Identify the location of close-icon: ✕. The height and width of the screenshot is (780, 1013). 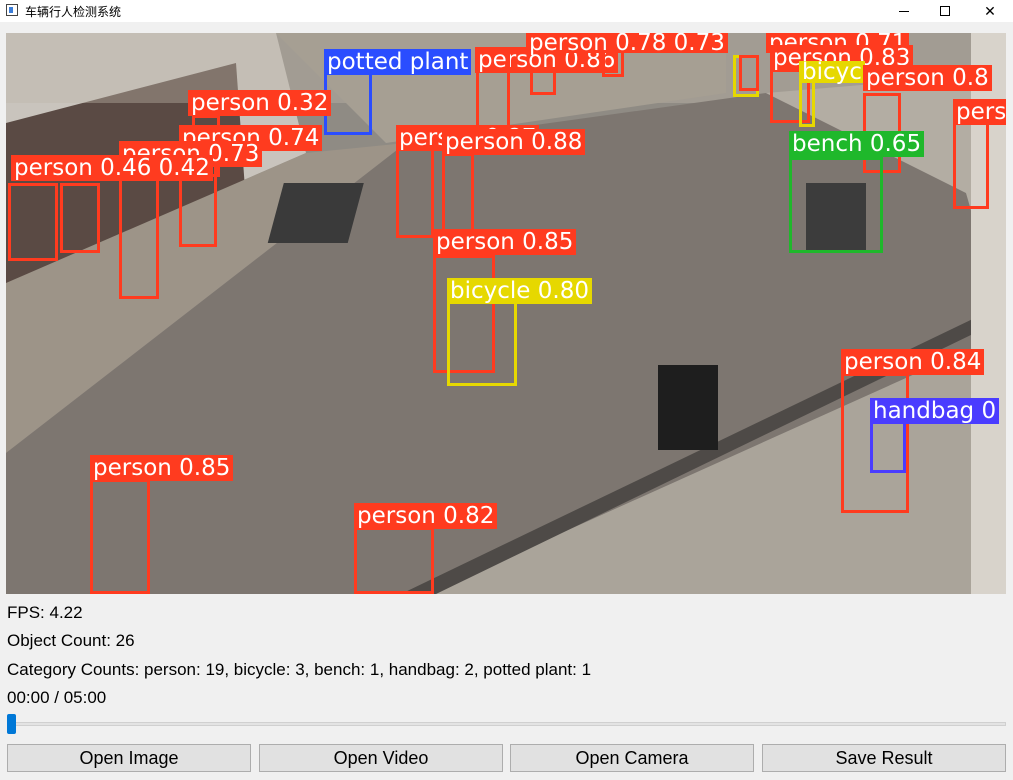
(990, 10).